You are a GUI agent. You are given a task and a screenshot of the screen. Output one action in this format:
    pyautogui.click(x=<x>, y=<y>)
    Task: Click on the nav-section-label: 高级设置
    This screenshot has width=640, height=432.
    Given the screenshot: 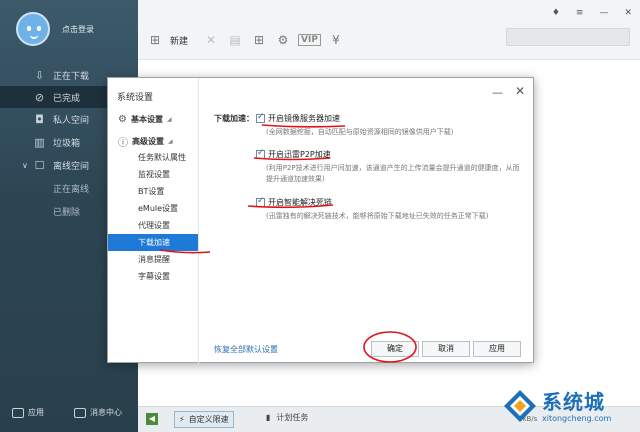 What is the action you would take?
    pyautogui.click(x=148, y=141)
    